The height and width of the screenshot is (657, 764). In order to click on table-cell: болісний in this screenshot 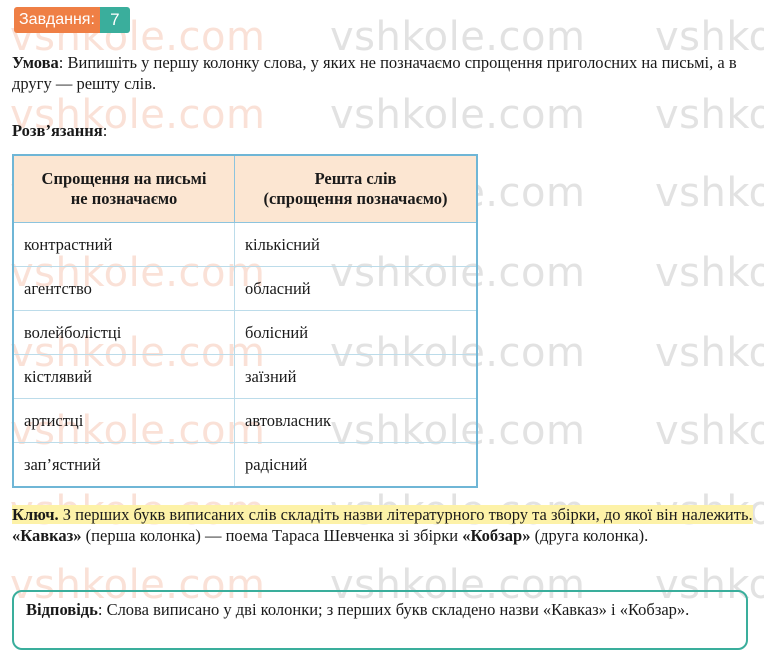, I will do `click(356, 332)`.